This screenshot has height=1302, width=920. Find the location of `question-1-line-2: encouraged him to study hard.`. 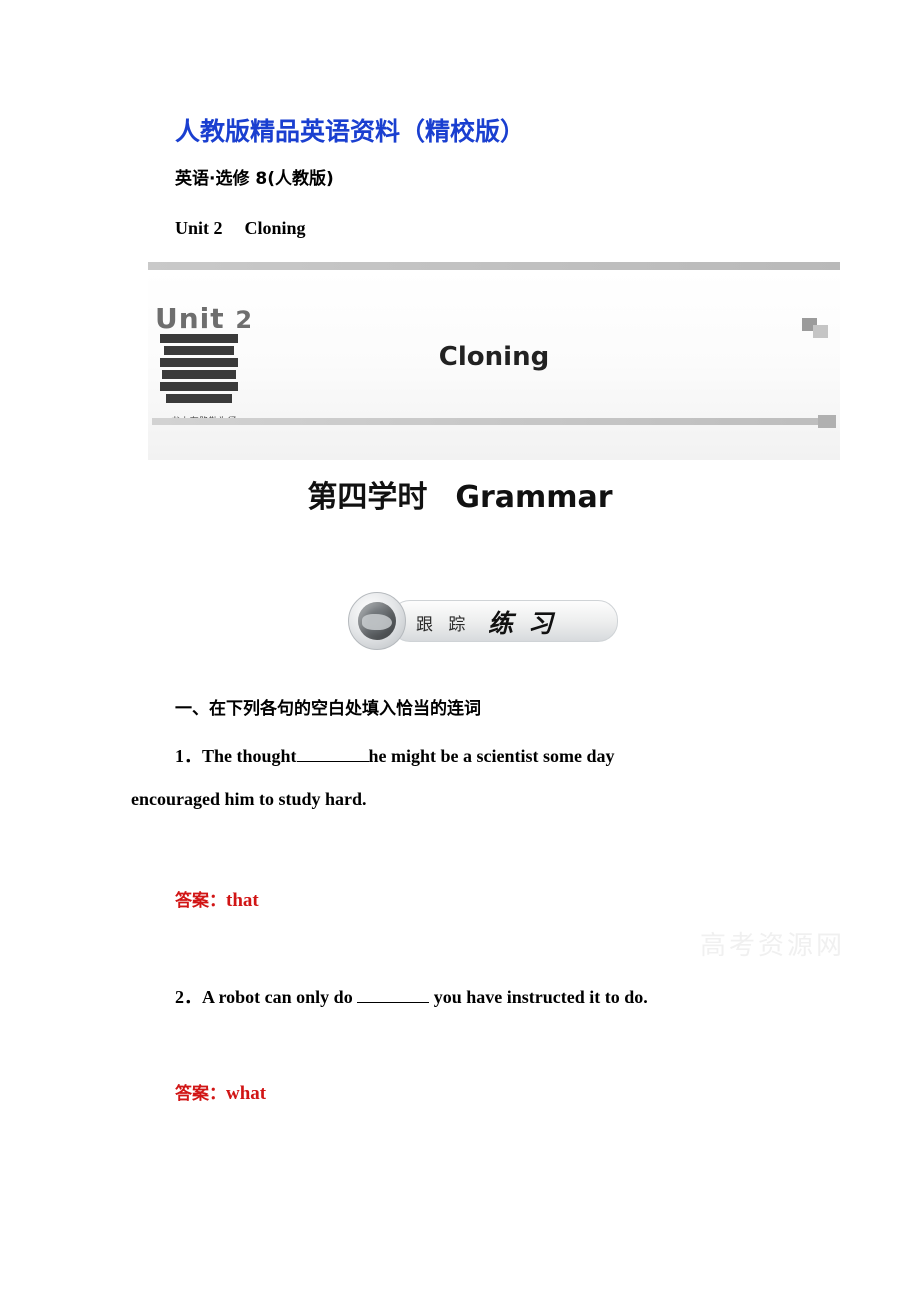

question-1-line-2: encouraged him to study hard. is located at coordinates (249, 799).